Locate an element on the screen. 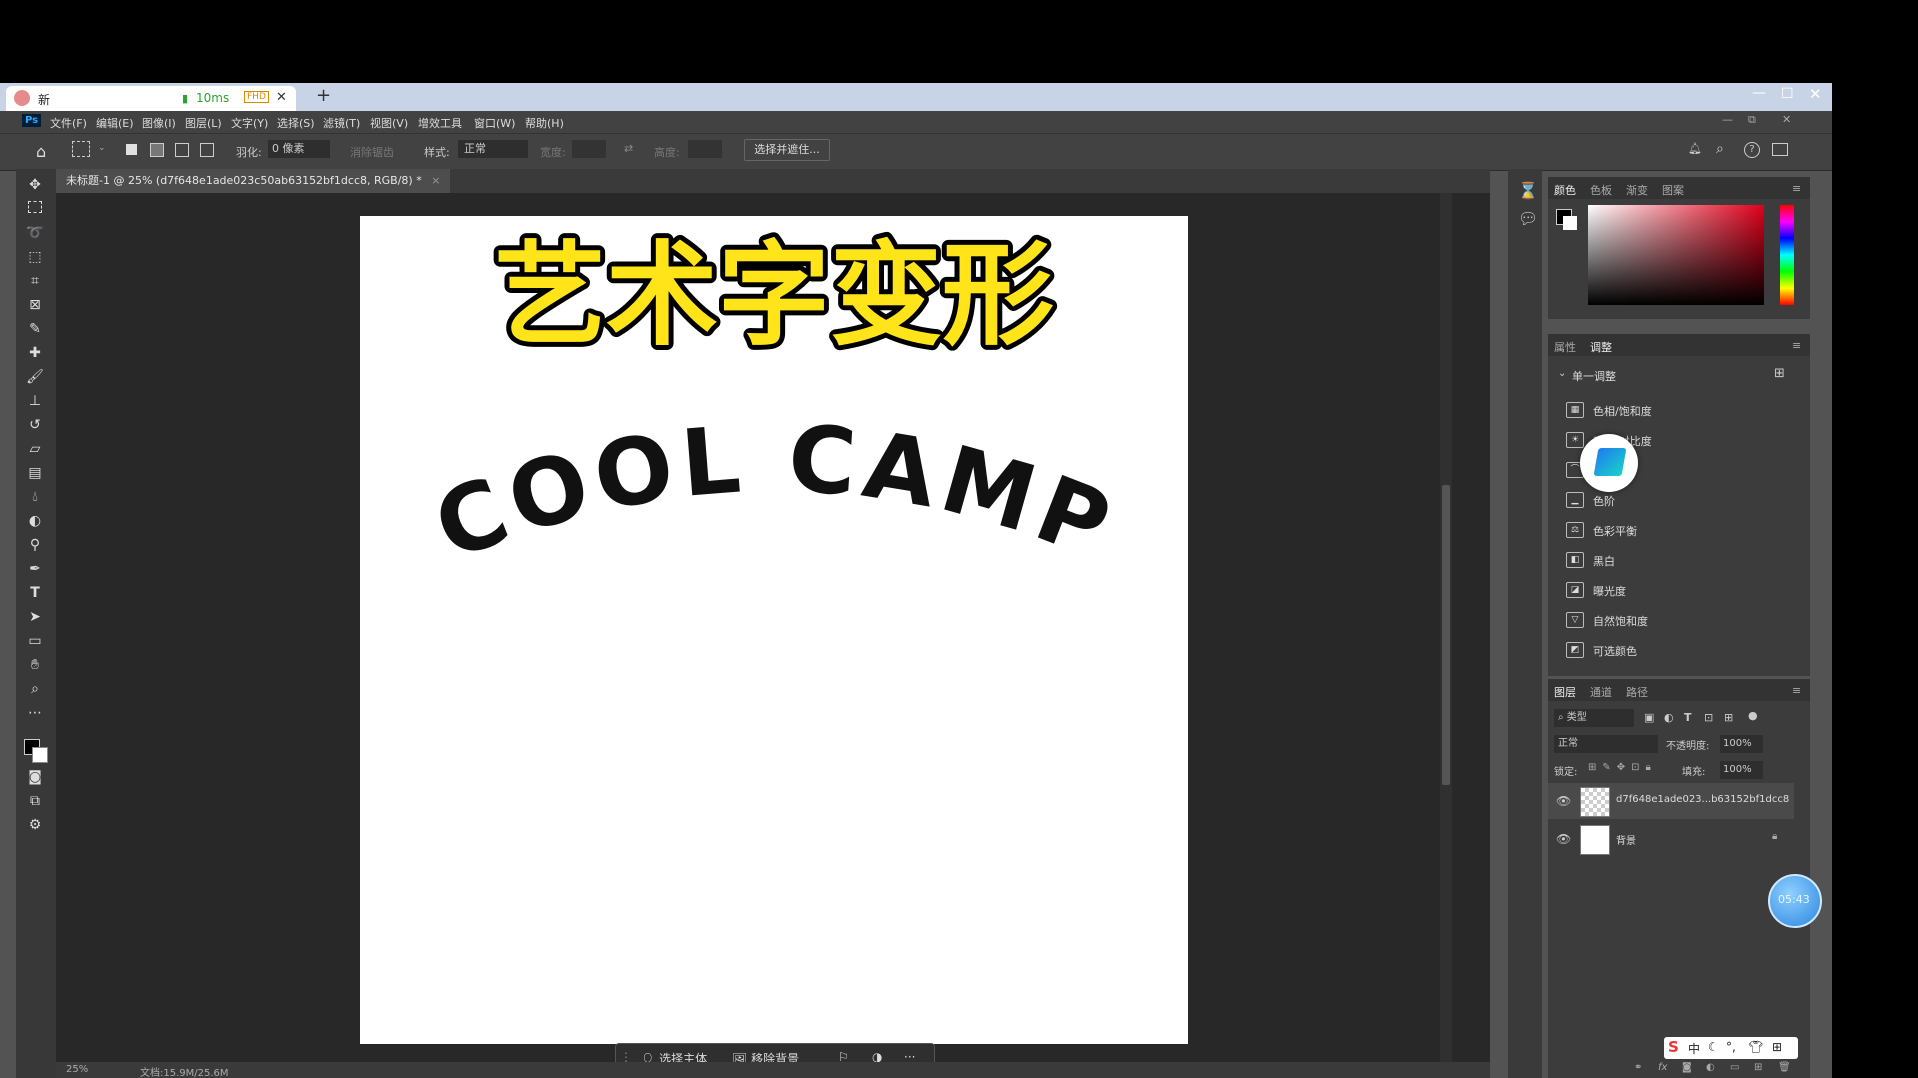 This screenshot has height=1078, width=1918. menu-select: 选择(S) is located at coordinates (296, 123).